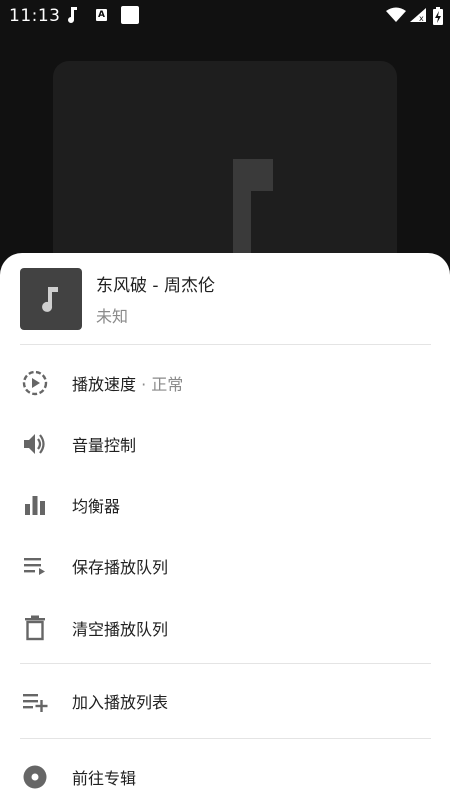 This screenshot has height=800, width=450. I want to click on album-icon, so click(35, 777).